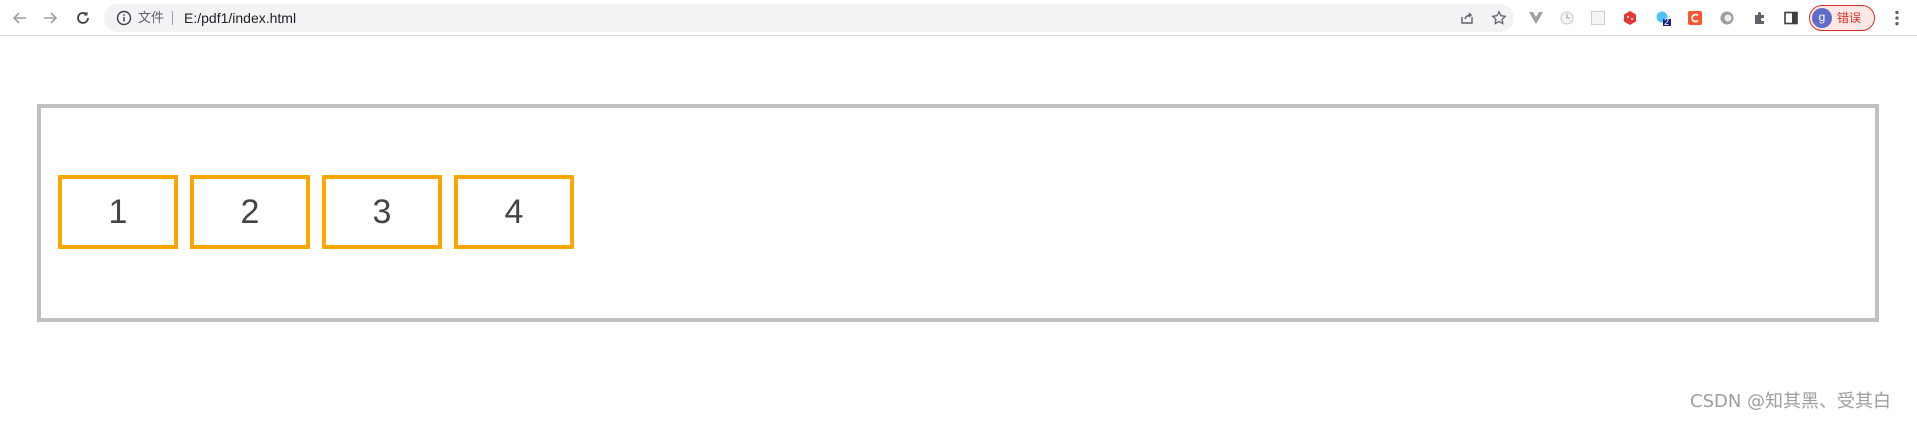 This screenshot has height=424, width=1917. I want to click on forward-button, so click(50, 18).